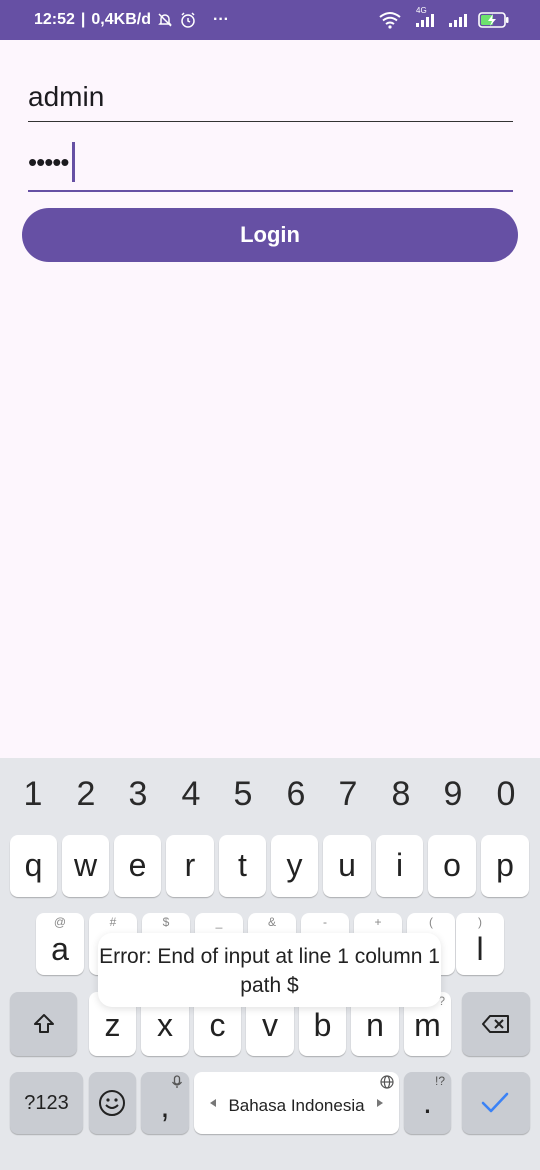 The width and height of the screenshot is (540, 1170). Describe the element at coordinates (243, 794) in the screenshot. I see `key-5: 5` at that location.